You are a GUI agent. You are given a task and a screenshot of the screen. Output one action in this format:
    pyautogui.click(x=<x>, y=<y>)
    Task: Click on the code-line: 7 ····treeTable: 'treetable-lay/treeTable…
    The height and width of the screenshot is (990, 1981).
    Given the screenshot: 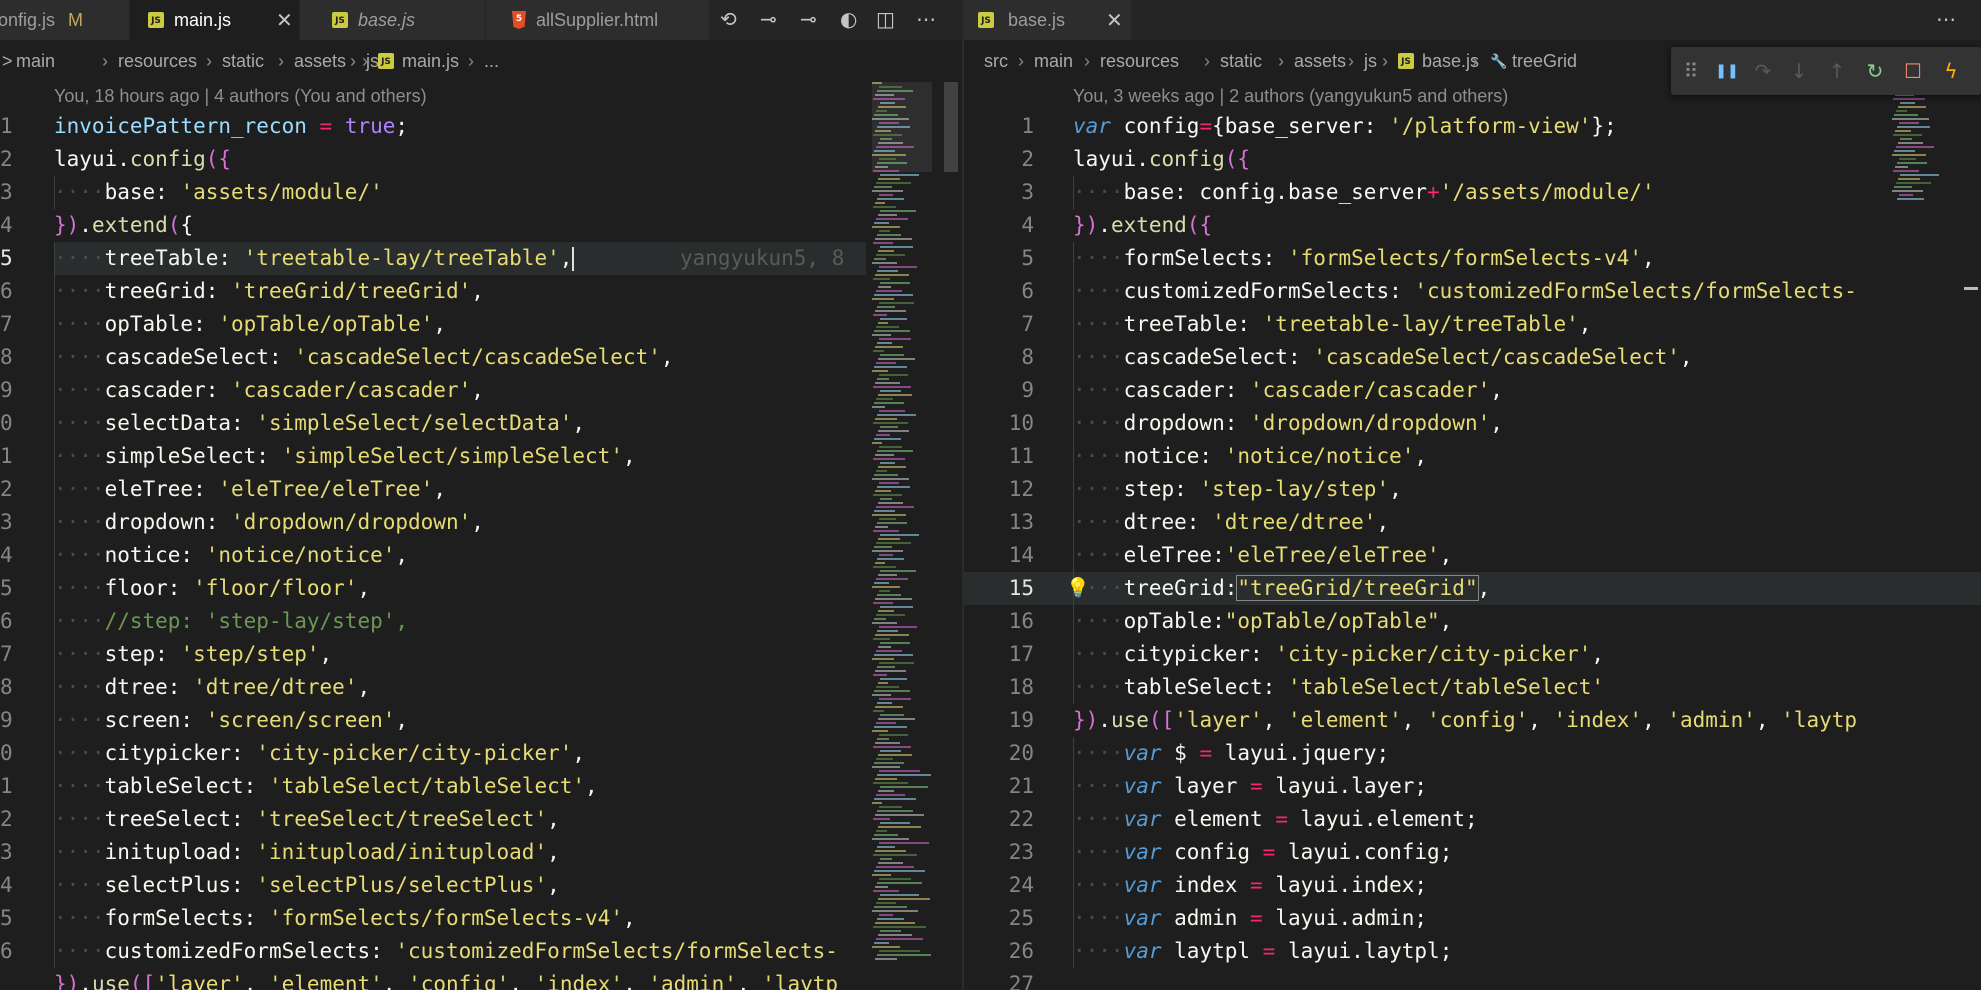 What is the action you would take?
    pyautogui.click(x=1472, y=324)
    